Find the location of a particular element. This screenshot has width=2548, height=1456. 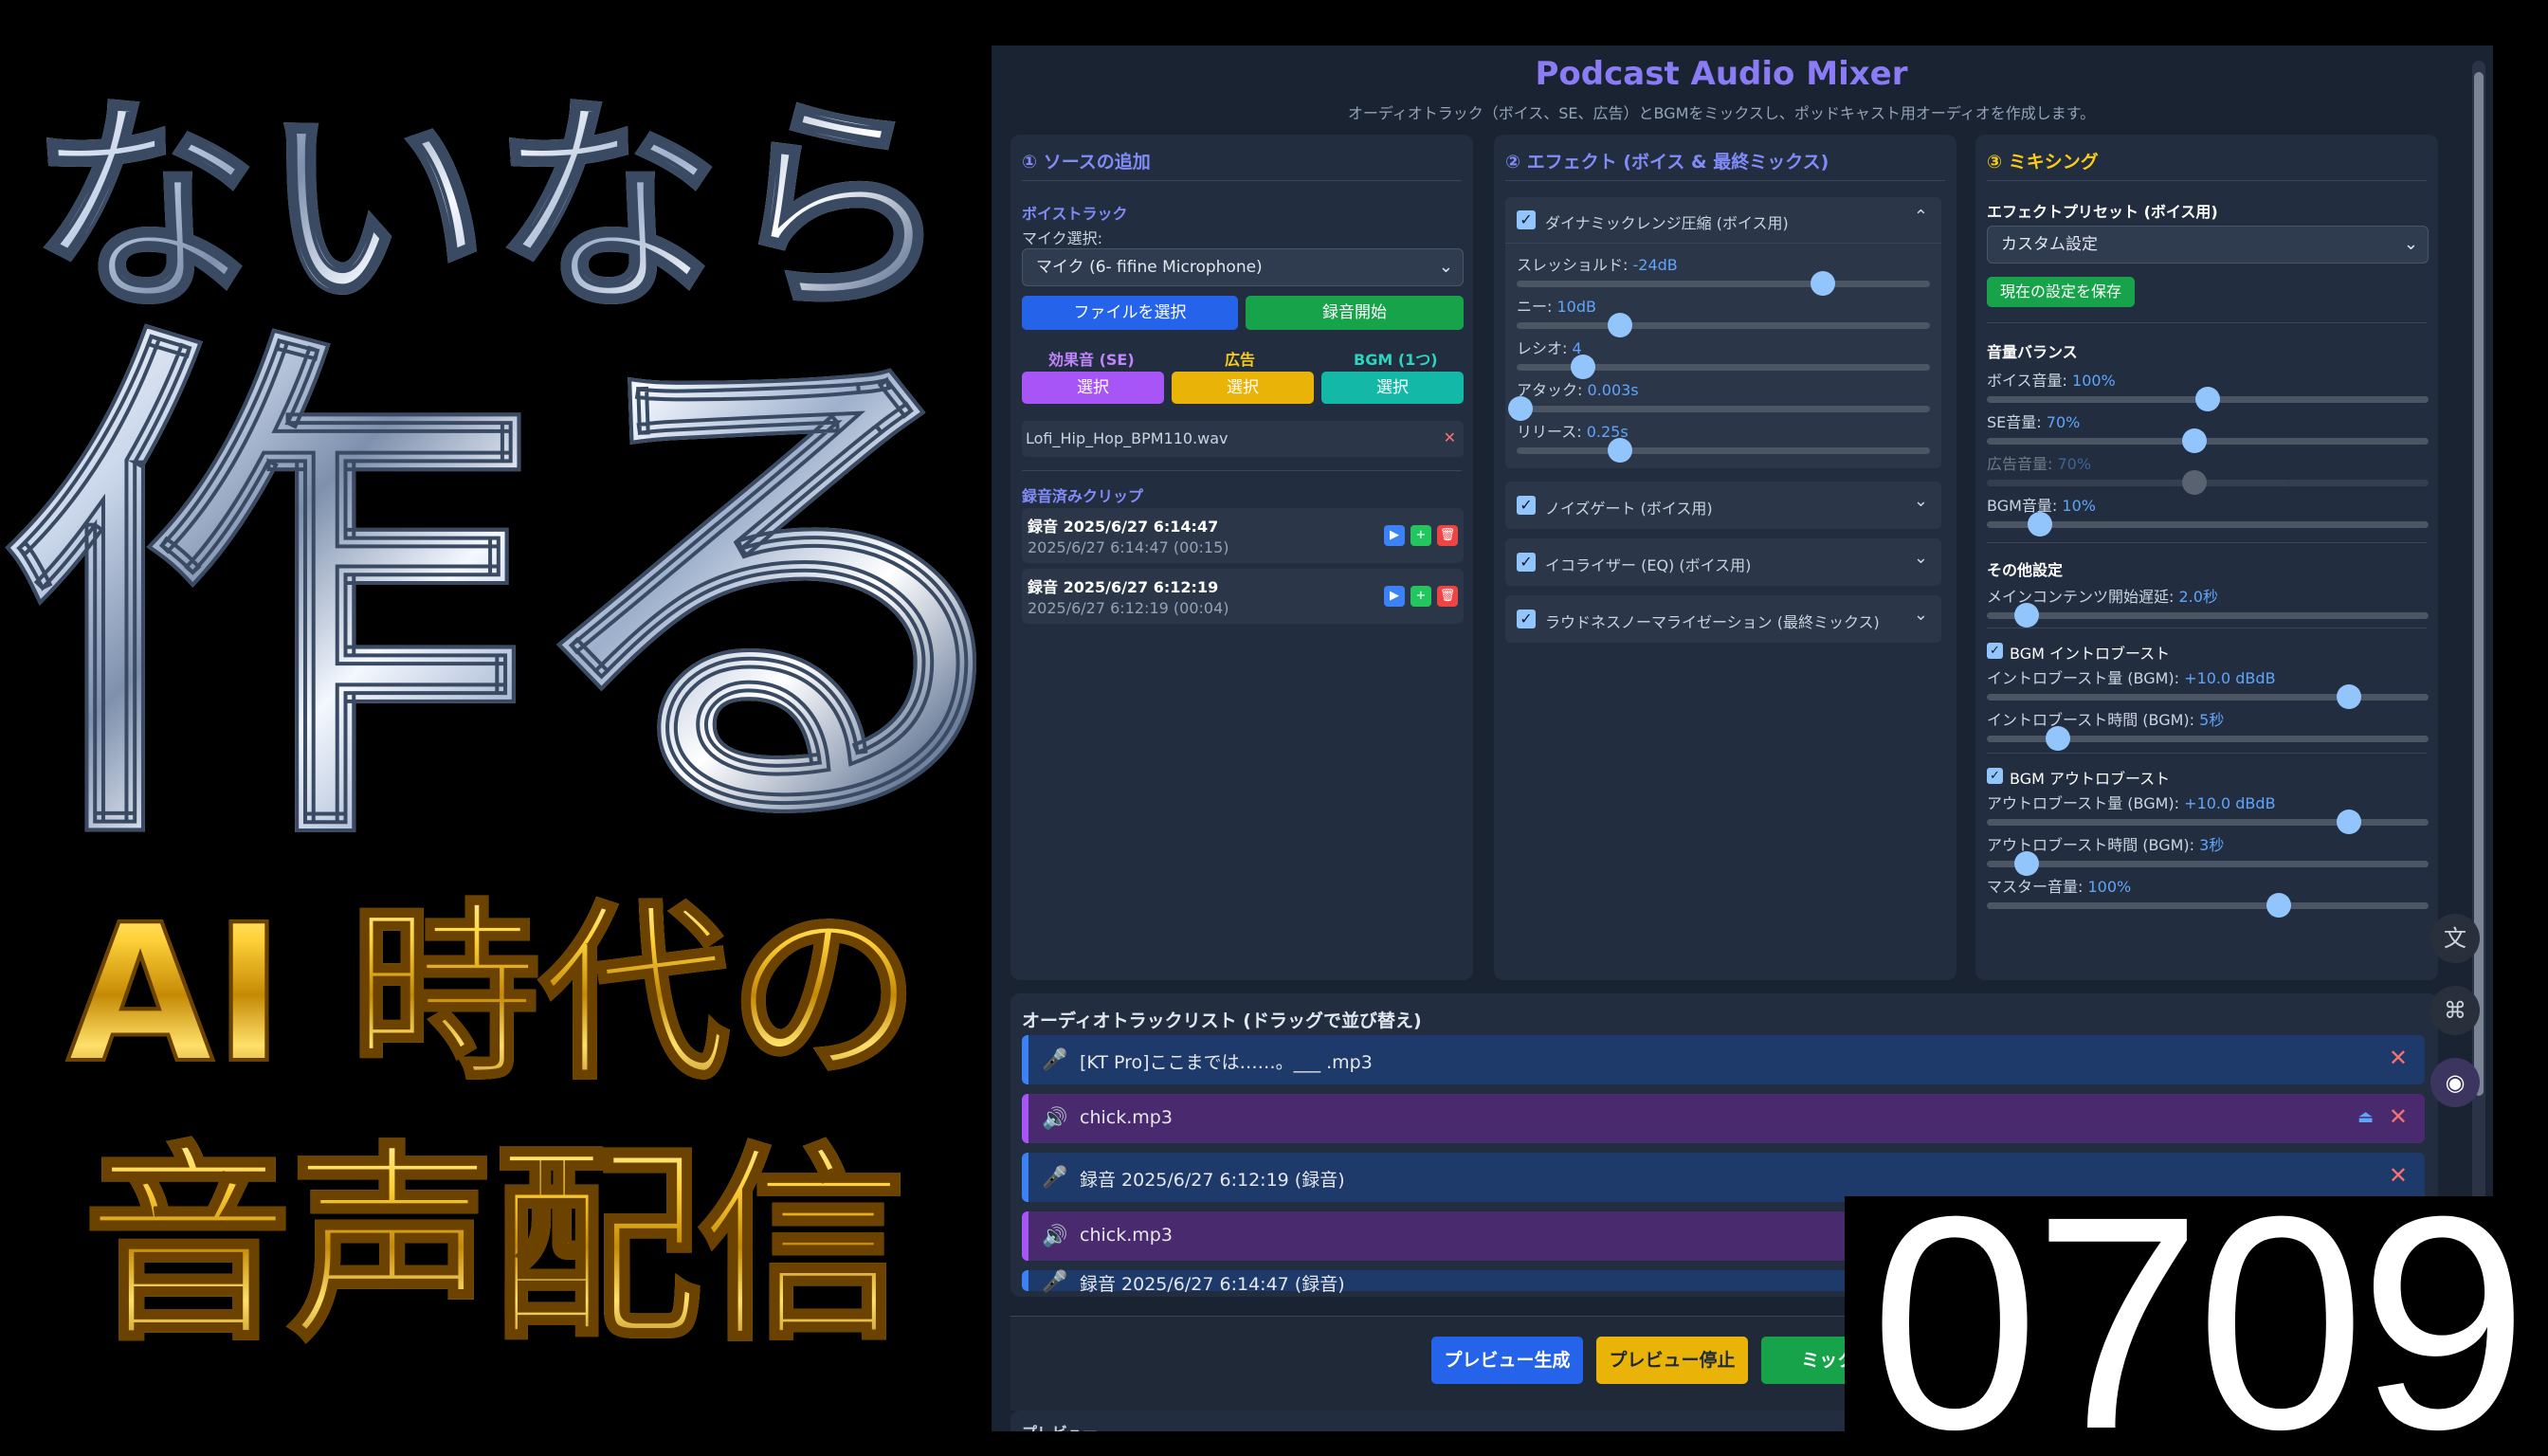

knee-label: ニー: 10dB is located at coordinates (1556, 307).